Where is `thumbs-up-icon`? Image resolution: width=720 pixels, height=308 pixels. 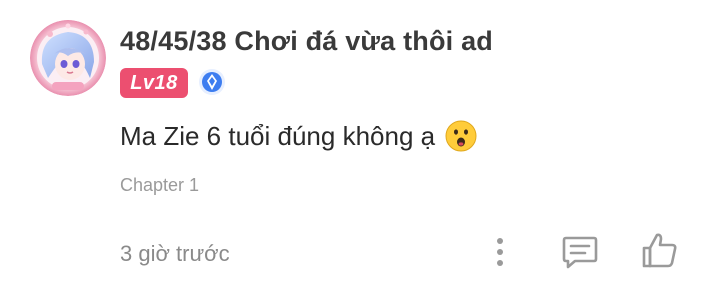
thumbs-up-icon is located at coordinates (660, 253).